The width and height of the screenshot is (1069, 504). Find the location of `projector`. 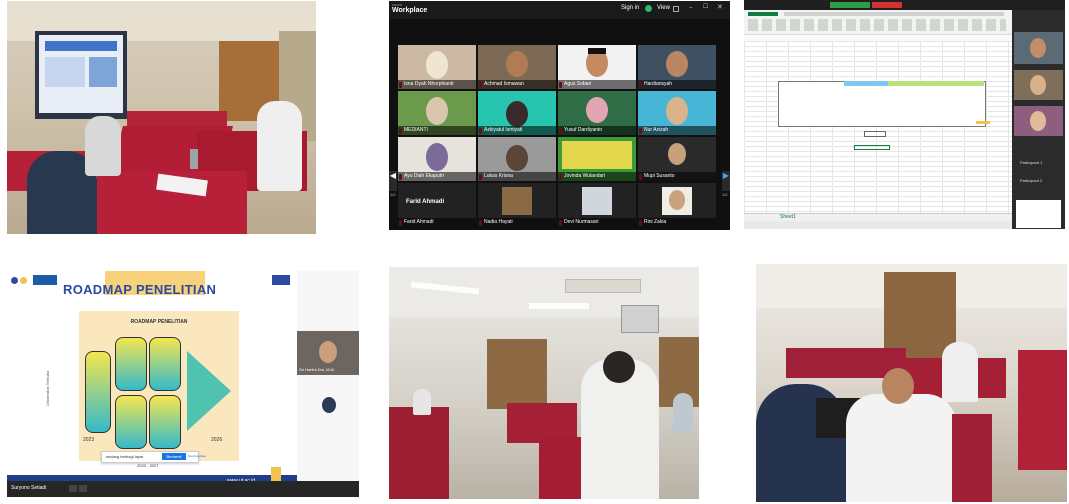

projector is located at coordinates (640, 319).